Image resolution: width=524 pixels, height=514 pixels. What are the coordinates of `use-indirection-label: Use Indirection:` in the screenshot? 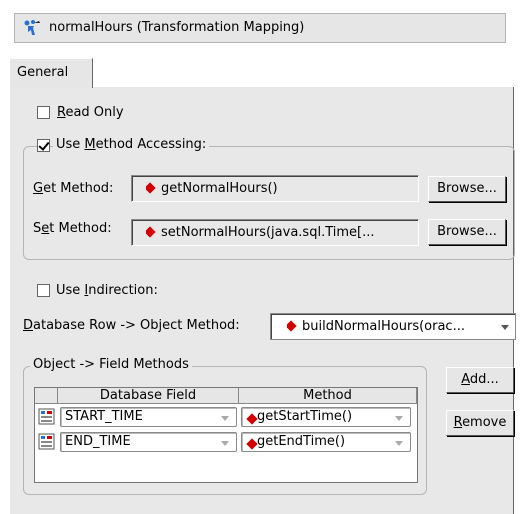 It's located at (107, 290).